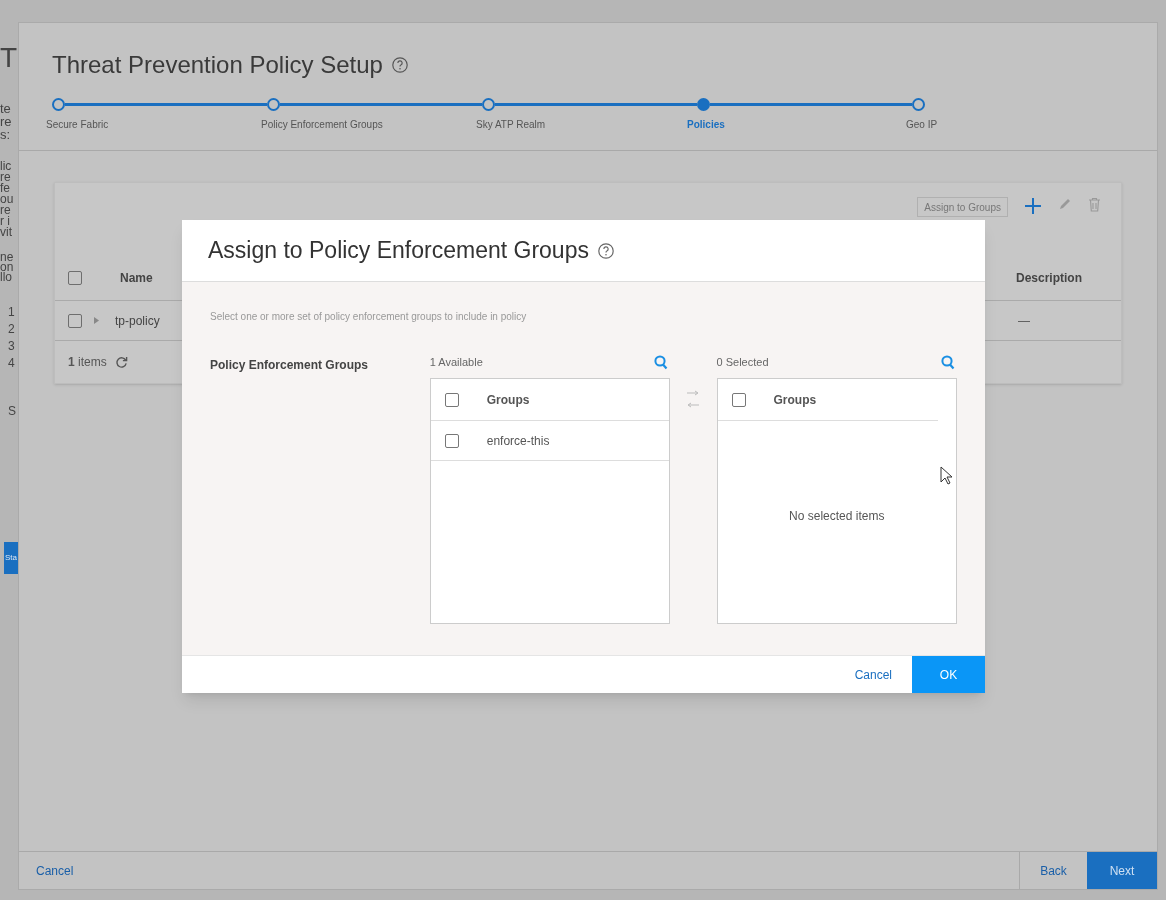  I want to click on add-icon, so click(1033, 206).